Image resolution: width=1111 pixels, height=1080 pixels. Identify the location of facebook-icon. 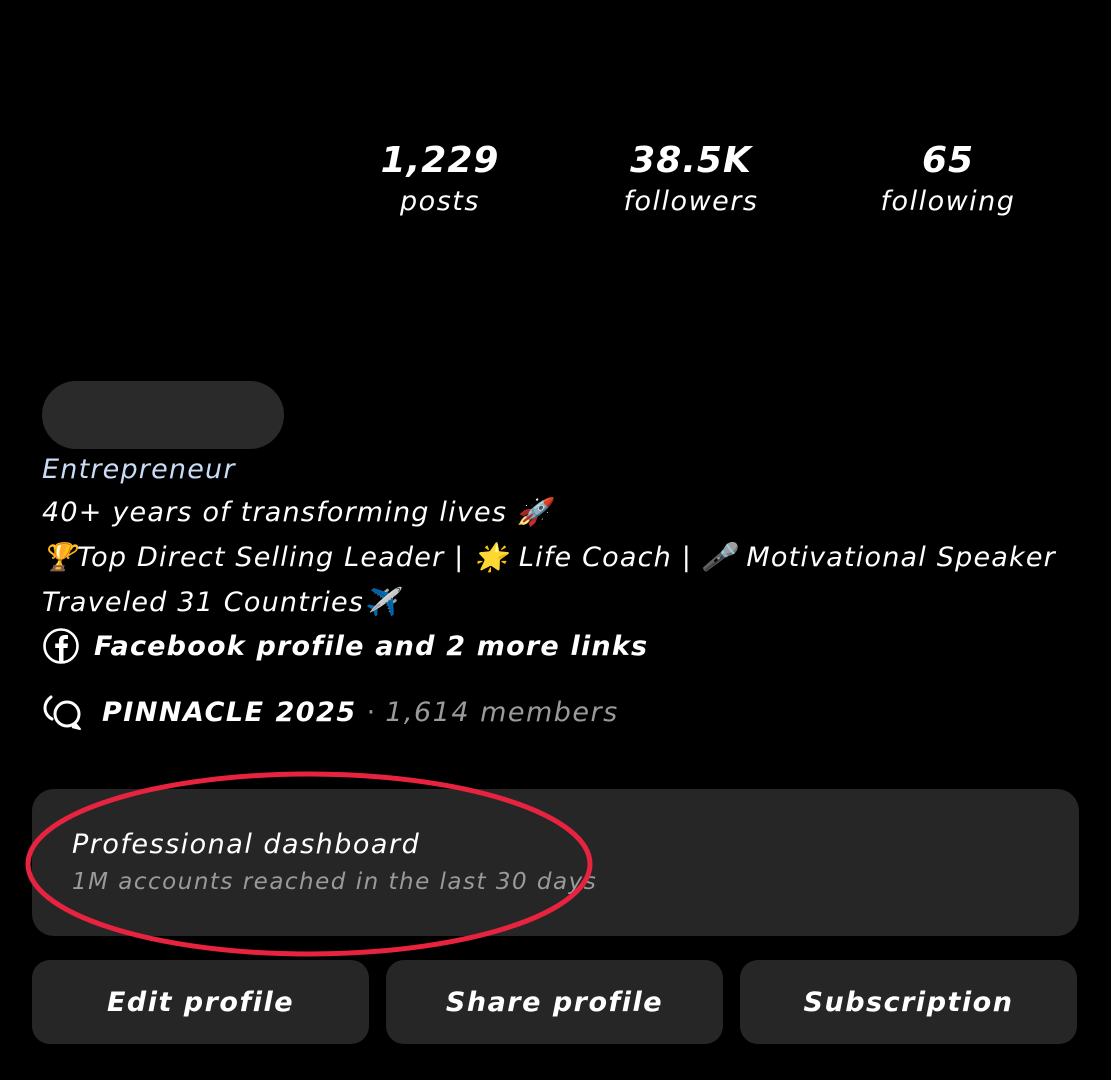
(61, 646).